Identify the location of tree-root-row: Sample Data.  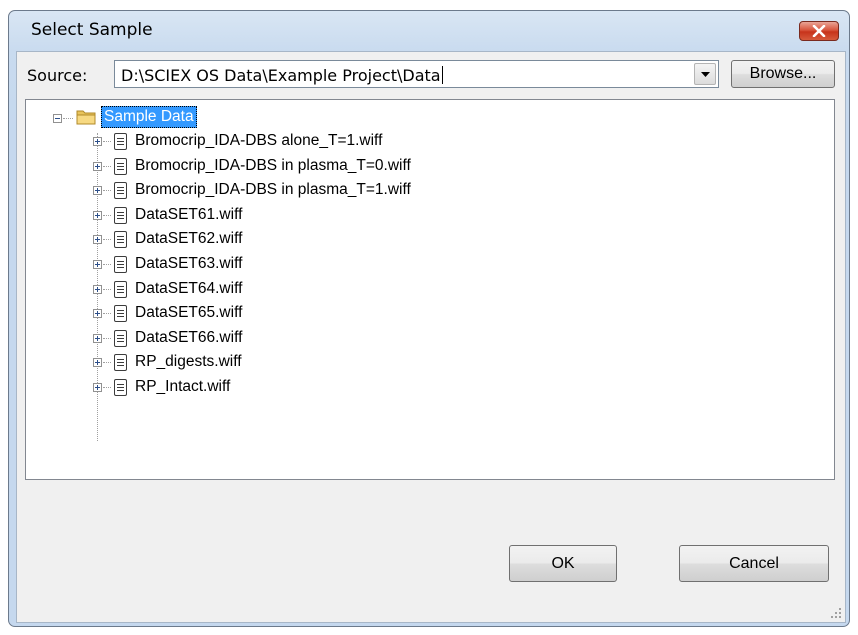
(156, 117).